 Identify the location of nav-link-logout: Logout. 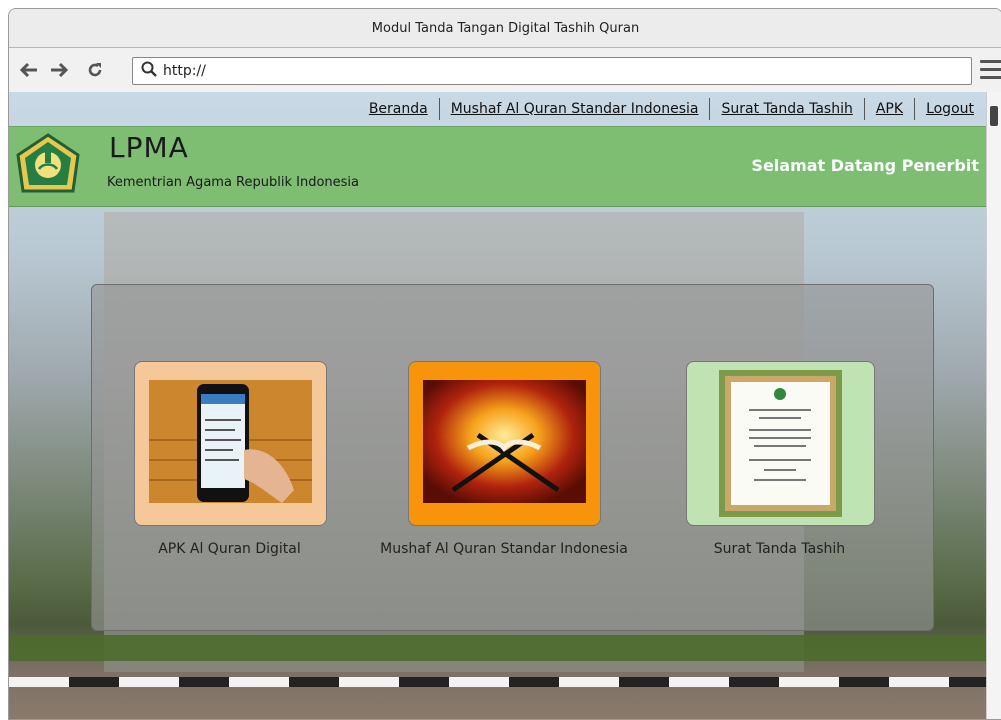
(949, 108).